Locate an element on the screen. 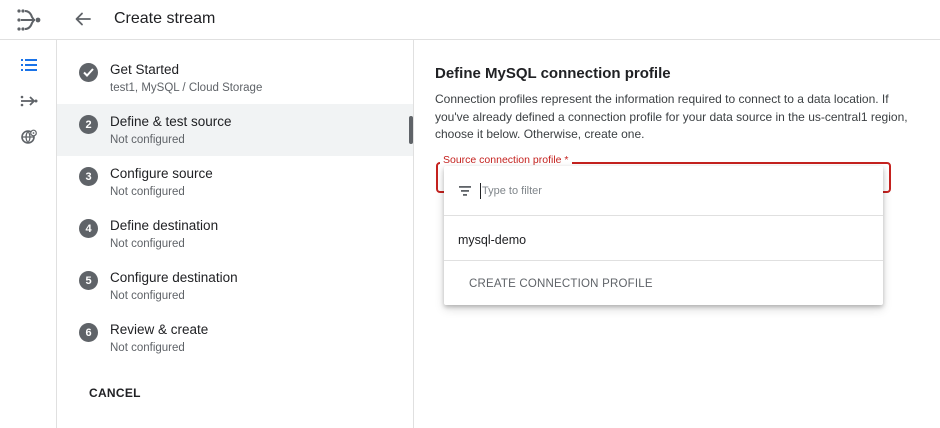  field-label: Source connection profile * is located at coordinates (506, 160).